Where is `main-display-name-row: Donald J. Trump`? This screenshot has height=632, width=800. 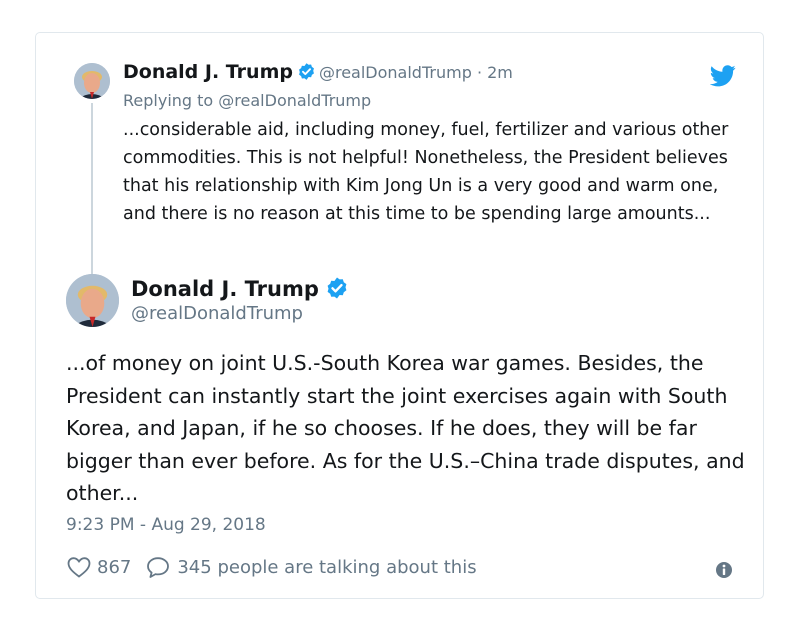
main-display-name-row: Donald J. Trump is located at coordinates (240, 288).